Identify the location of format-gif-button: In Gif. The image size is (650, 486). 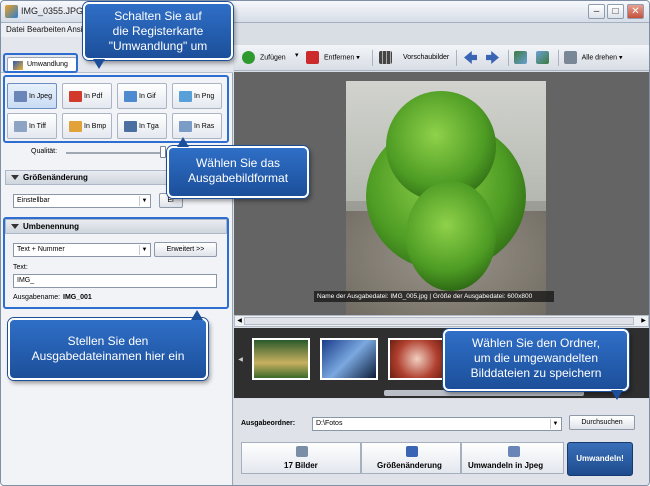
(142, 96).